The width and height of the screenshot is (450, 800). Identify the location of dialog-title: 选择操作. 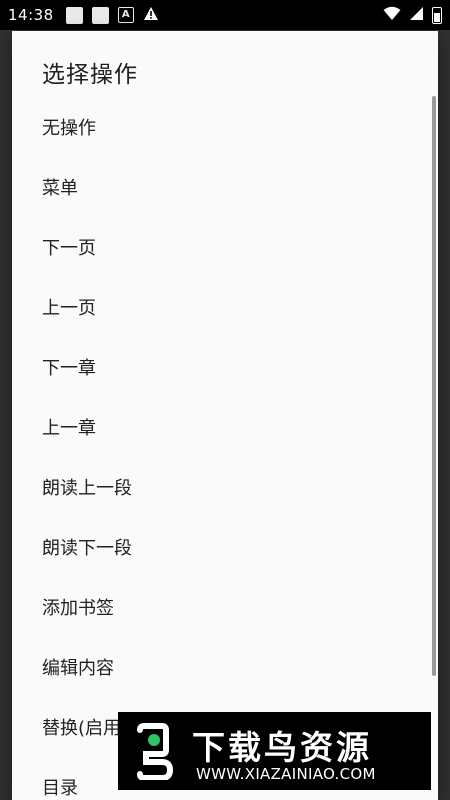
(90, 75).